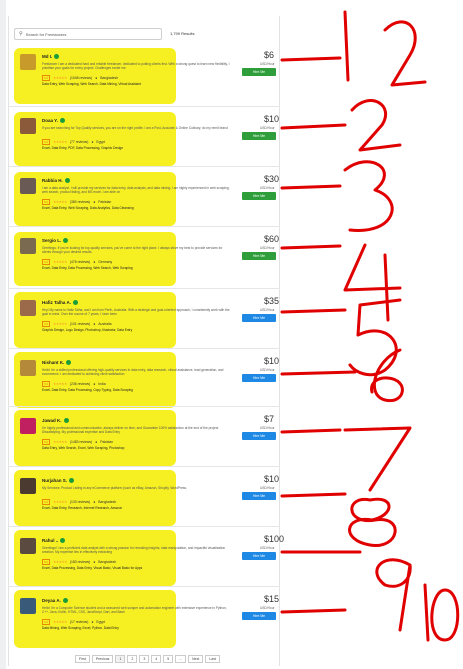 This screenshot has width=463, height=669. What do you see at coordinates (80, 262) in the screenshot?
I see `review-count: (476 reviews)` at bounding box center [80, 262].